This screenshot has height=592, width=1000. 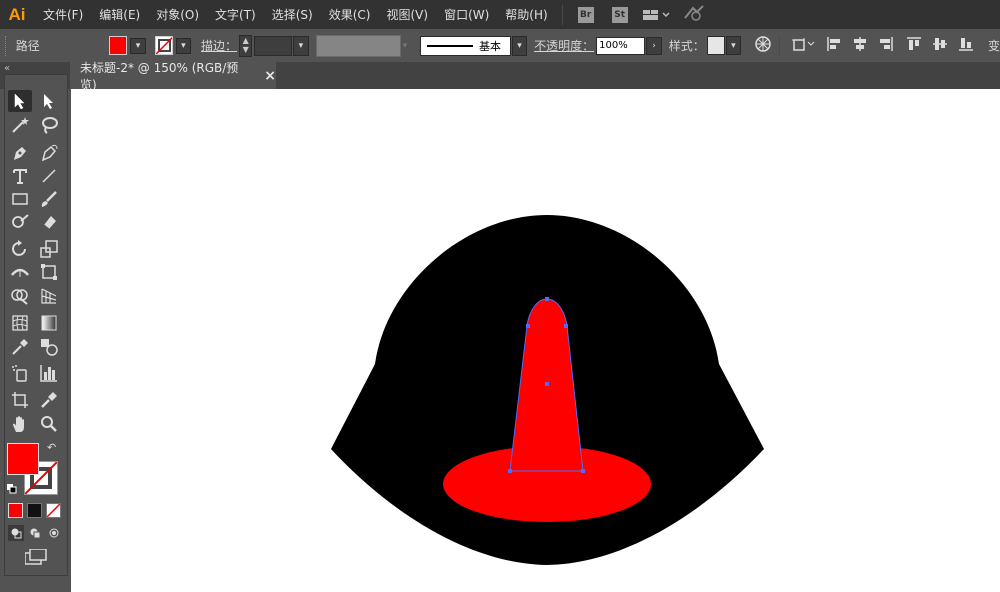 I want to click on line-segment-tool-icon, so click(x=49, y=176).